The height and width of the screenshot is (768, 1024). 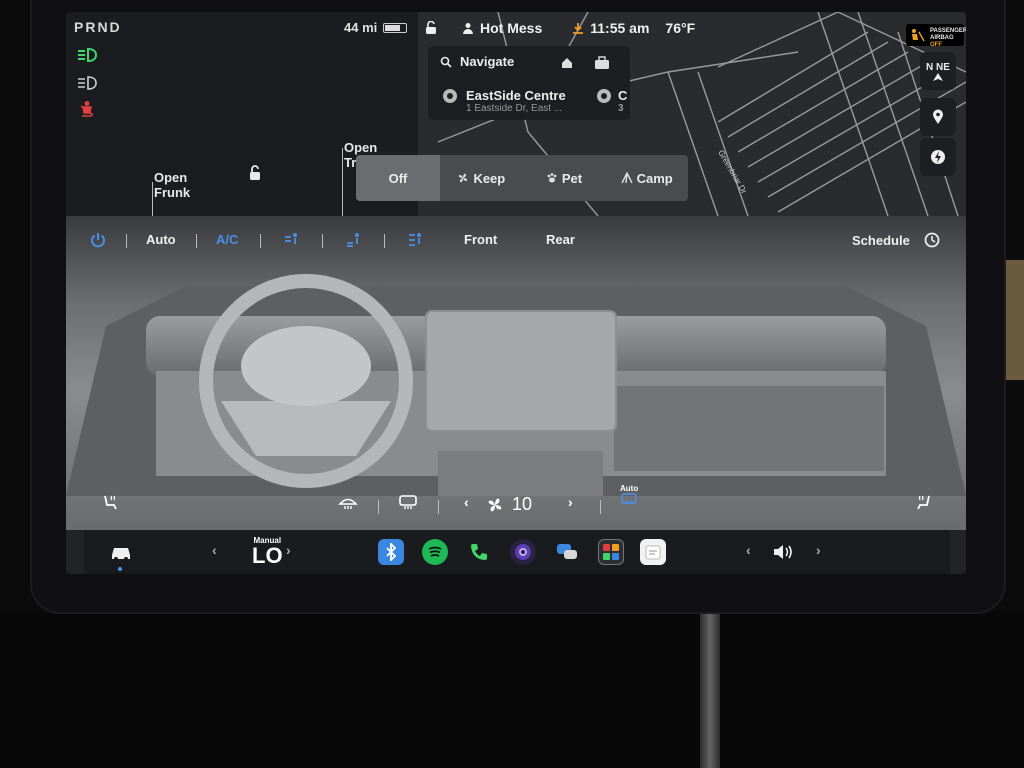 What do you see at coordinates (435, 552) in the screenshot?
I see `spotify-icon` at bounding box center [435, 552].